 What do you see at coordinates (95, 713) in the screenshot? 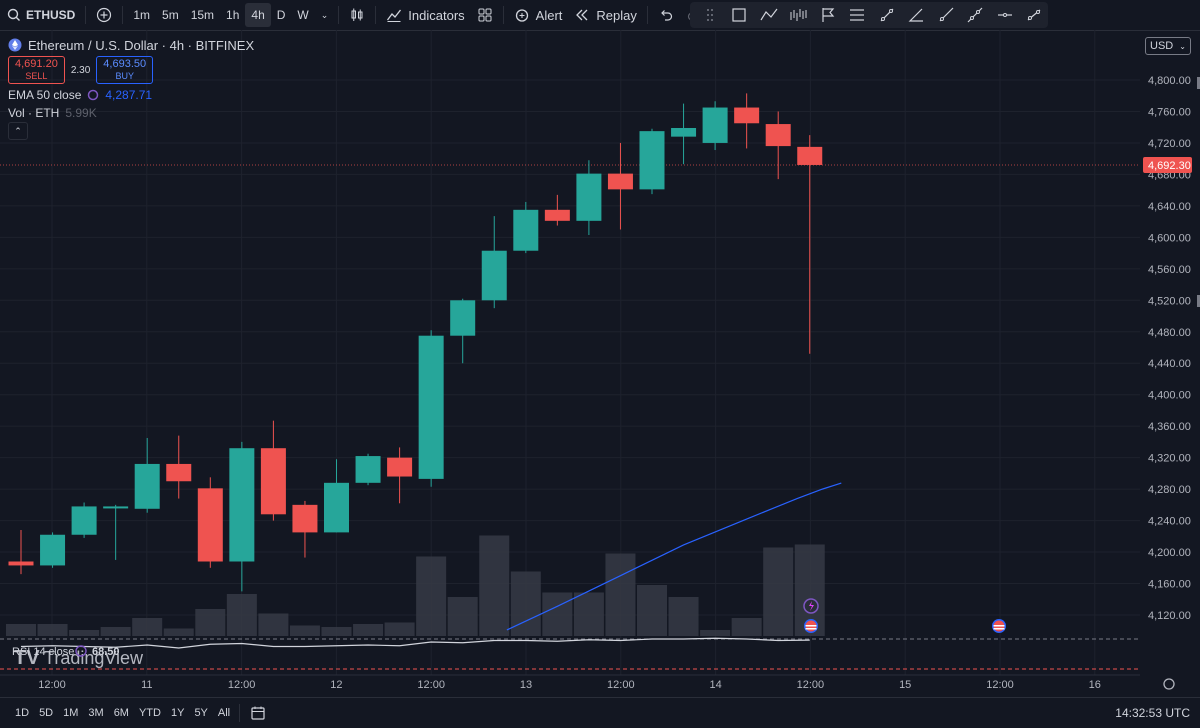
I see `range-3m: 3M` at bounding box center [95, 713].